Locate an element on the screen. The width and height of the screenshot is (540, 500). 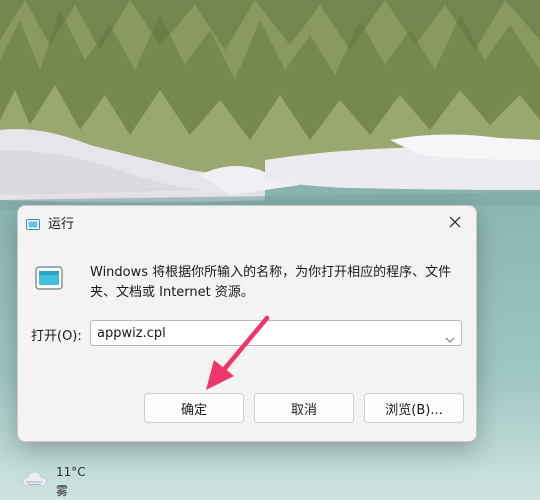
fog-cloud-icon is located at coordinates (35, 479).